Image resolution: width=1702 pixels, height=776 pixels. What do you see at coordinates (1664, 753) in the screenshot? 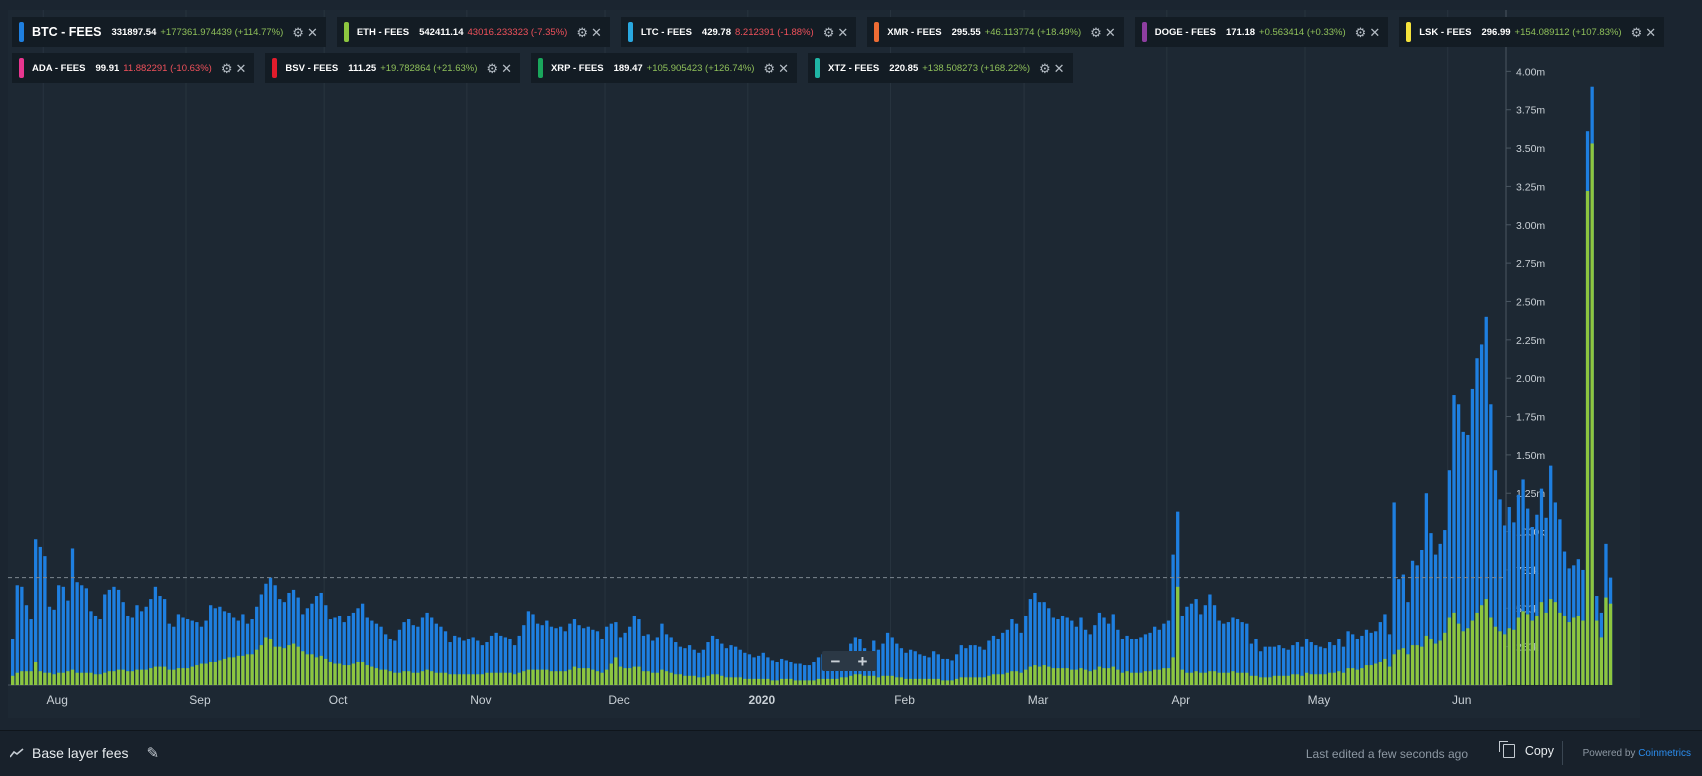
I see `coinmetrics-link: Coinmetrics` at bounding box center [1664, 753].